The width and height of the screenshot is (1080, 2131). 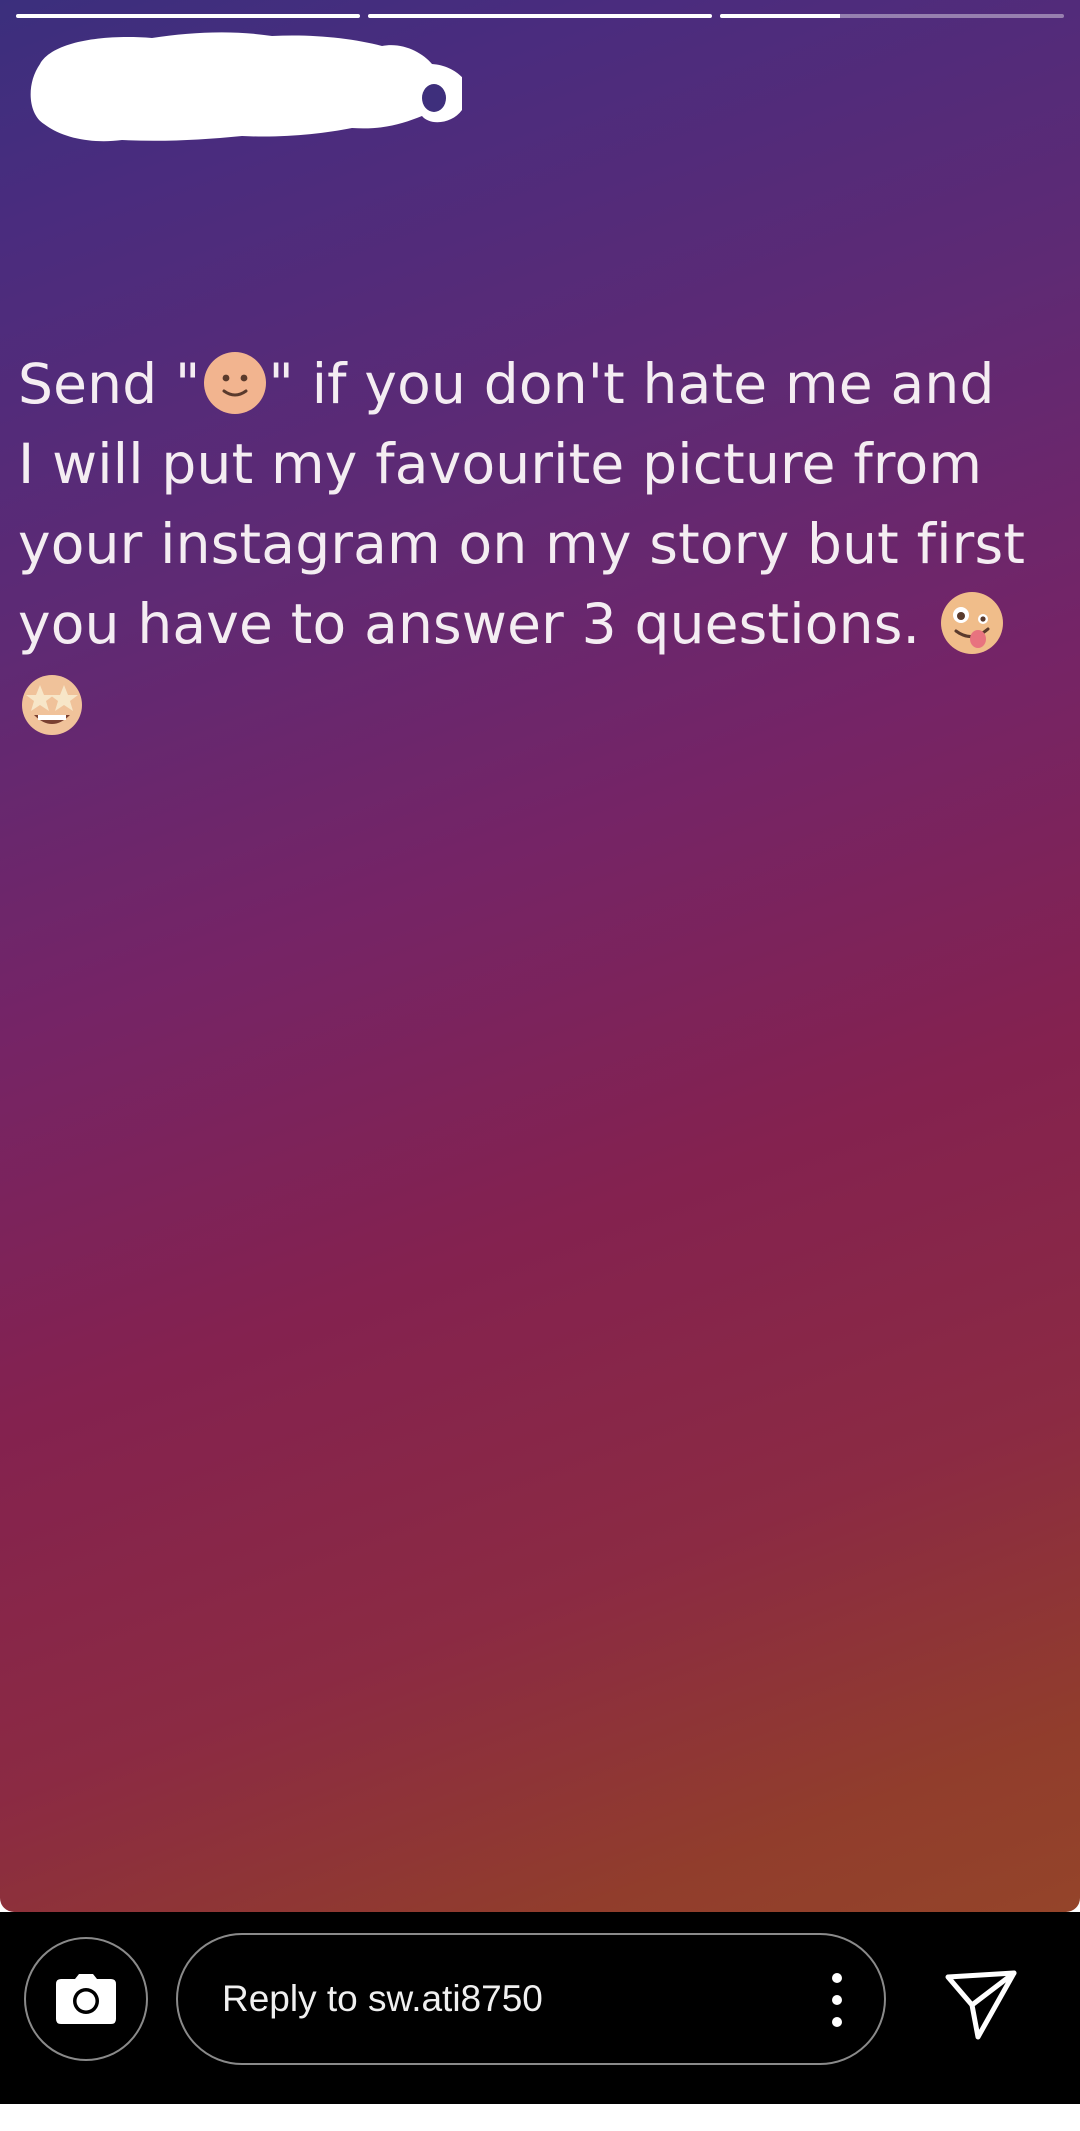 What do you see at coordinates (234, 382) in the screenshot?
I see `slightly-smiling-face-icon` at bounding box center [234, 382].